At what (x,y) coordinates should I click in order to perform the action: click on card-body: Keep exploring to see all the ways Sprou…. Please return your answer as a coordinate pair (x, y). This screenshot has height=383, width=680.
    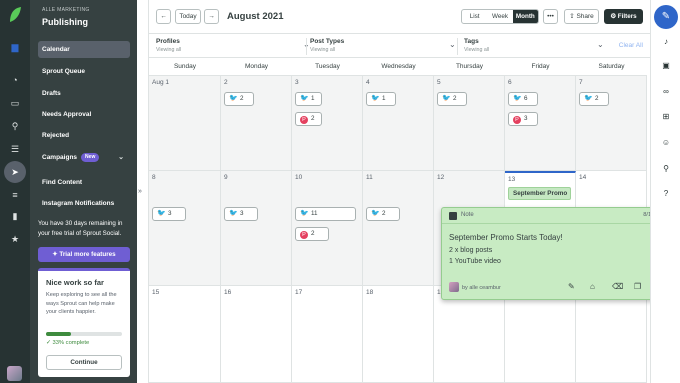
    Looking at the image, I should click on (81, 303).